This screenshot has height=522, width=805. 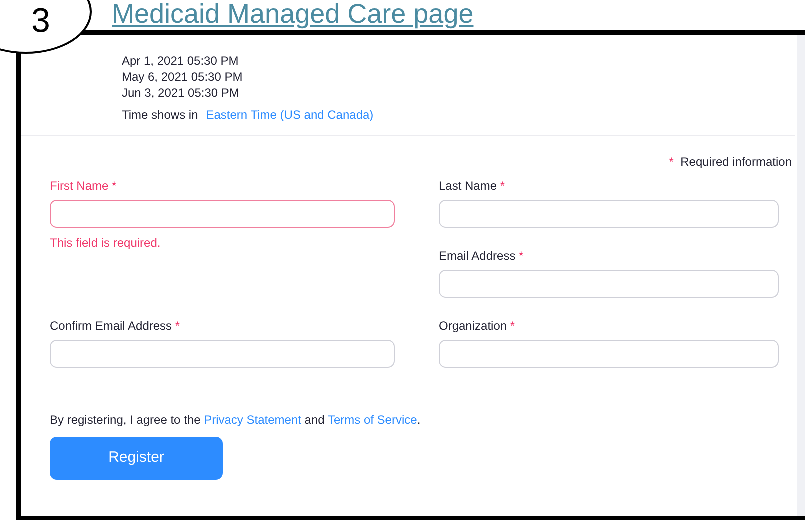 What do you see at coordinates (730, 162) in the screenshot?
I see `required-note: * Required information` at bounding box center [730, 162].